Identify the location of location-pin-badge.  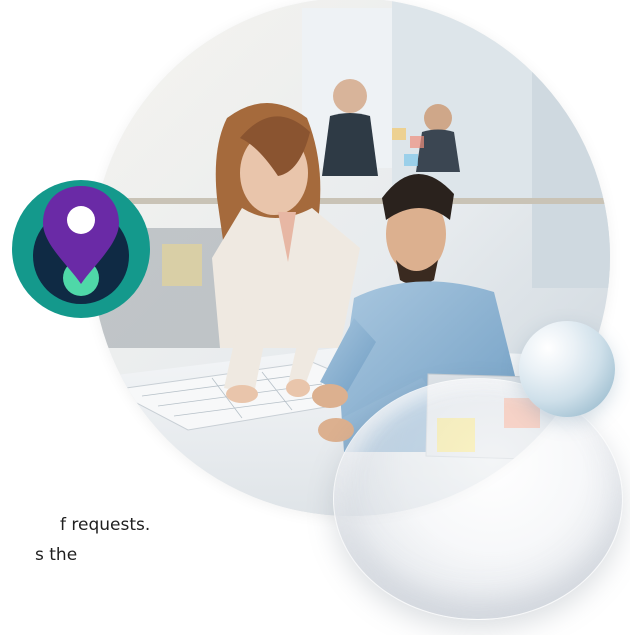
(81, 249).